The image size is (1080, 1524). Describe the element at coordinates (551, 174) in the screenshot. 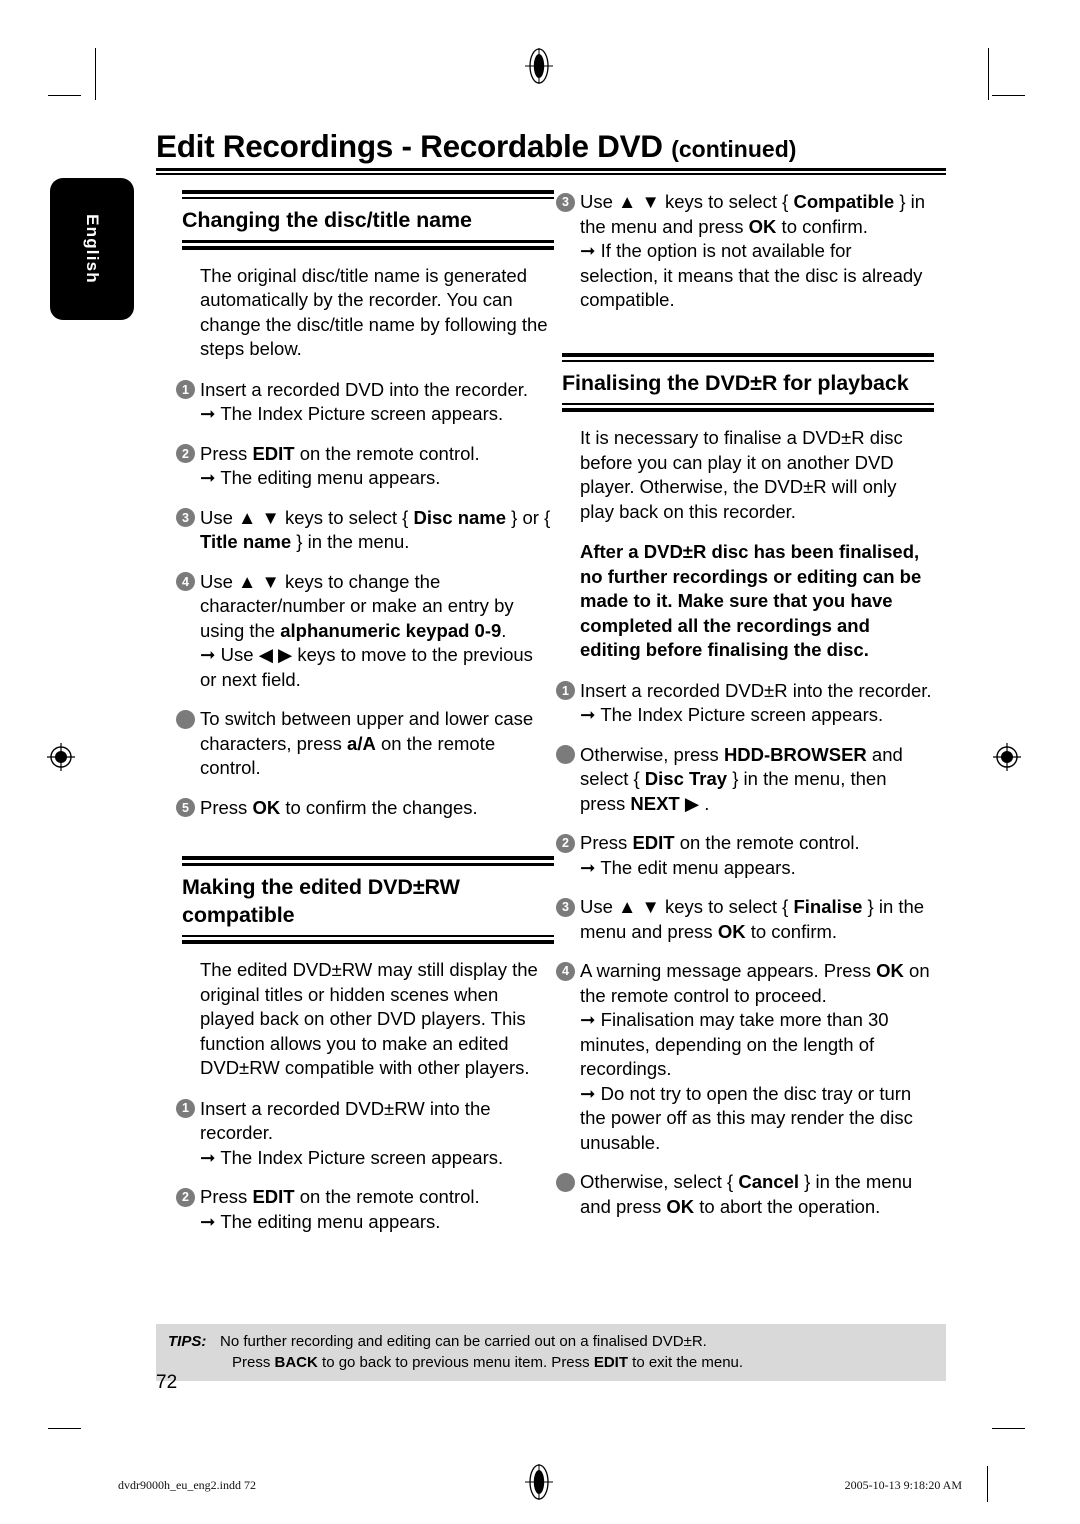

I see `title-rule-thin` at that location.